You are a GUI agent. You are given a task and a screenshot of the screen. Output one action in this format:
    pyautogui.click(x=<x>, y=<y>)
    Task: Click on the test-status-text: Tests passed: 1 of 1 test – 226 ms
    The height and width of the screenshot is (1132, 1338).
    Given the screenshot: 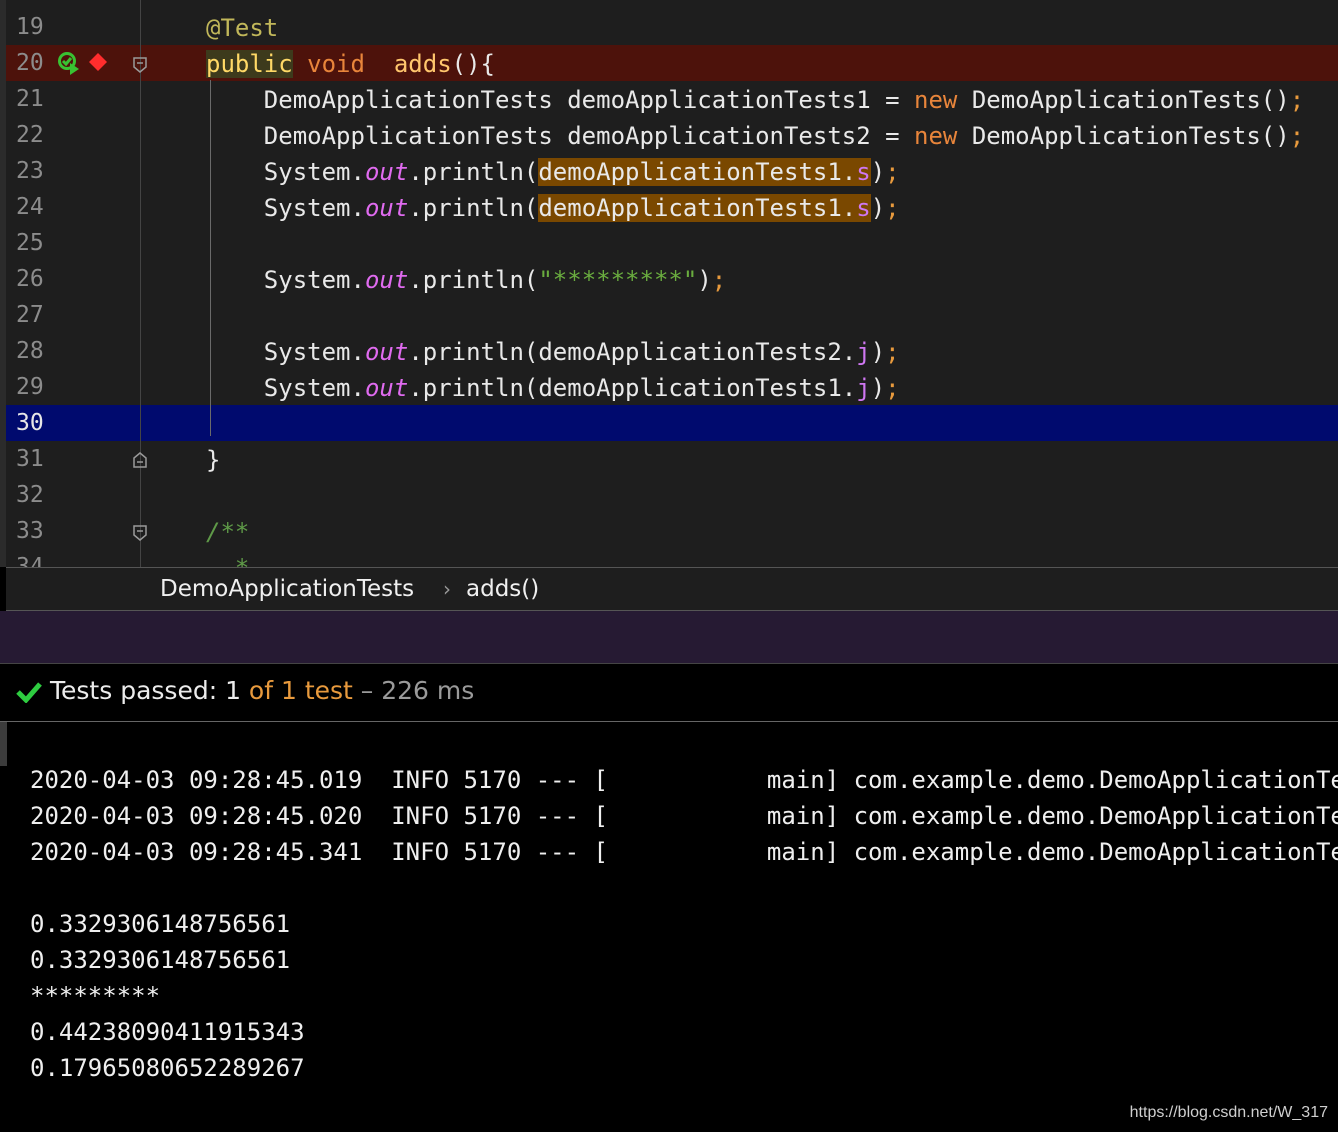 What is the action you would take?
    pyautogui.click(x=262, y=690)
    